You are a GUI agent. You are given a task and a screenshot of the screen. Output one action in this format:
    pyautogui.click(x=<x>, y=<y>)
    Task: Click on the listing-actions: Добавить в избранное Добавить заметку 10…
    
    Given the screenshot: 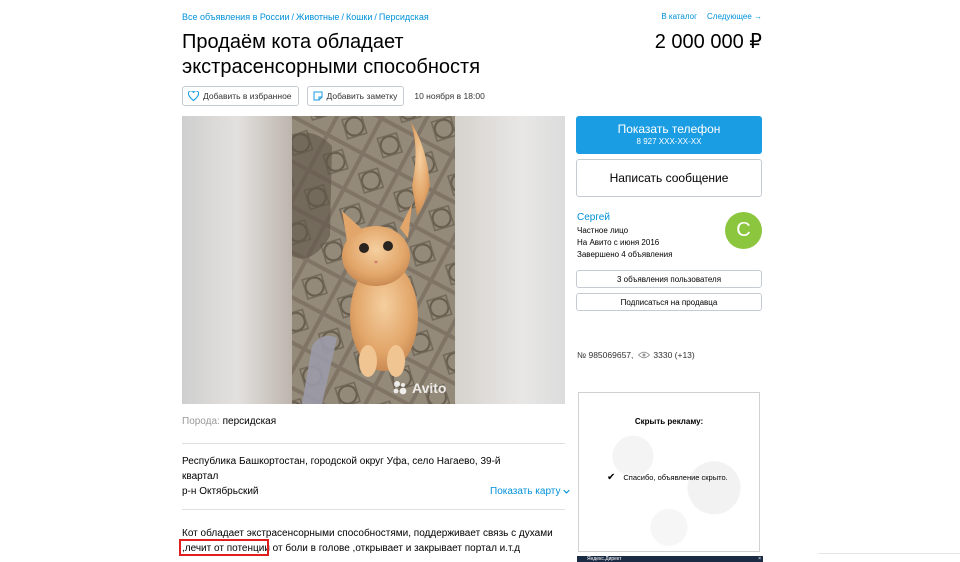 What is the action you would take?
    pyautogui.click(x=333, y=96)
    